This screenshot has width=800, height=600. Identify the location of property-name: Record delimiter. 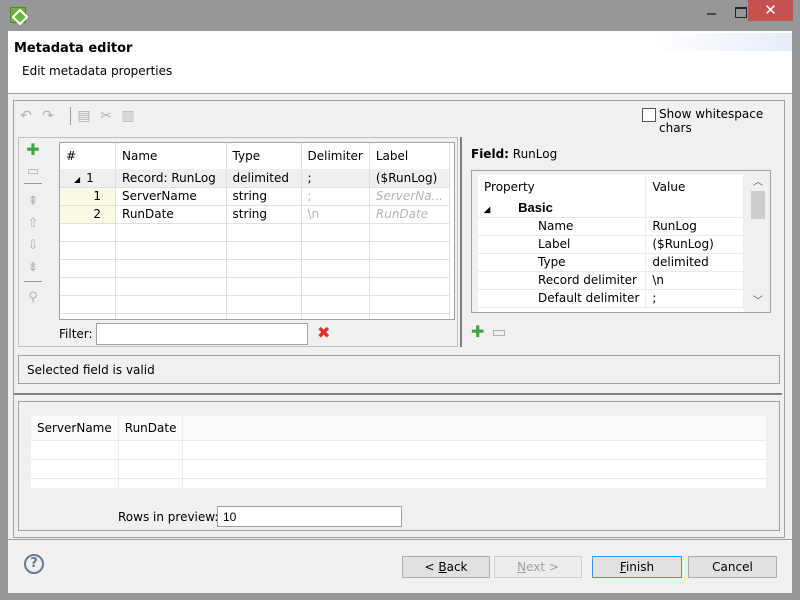
(562, 280).